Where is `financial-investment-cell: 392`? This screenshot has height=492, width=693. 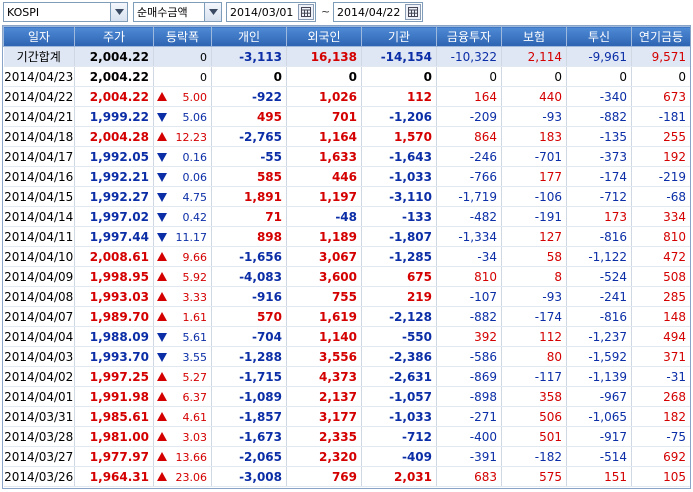 financial-investment-cell: 392 is located at coordinates (469, 336).